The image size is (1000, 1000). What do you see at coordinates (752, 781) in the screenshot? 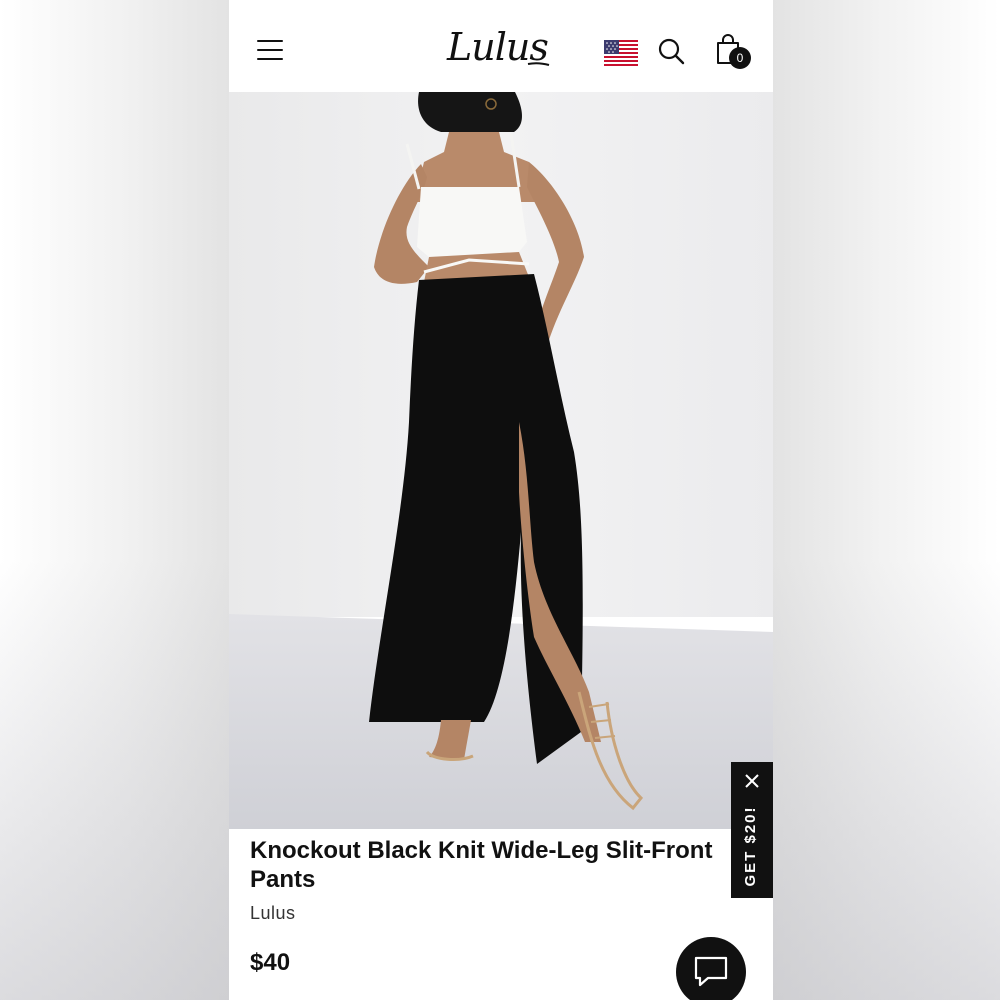
I see `close-icon` at bounding box center [752, 781].